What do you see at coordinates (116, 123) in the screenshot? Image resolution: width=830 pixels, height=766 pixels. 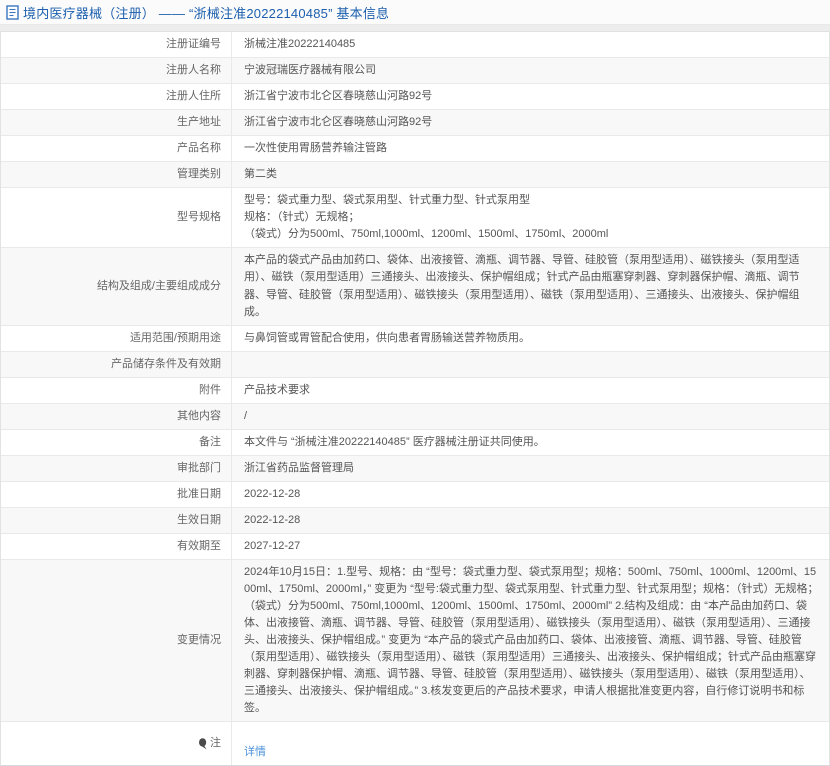 I see `row-label: 生产地址` at bounding box center [116, 123].